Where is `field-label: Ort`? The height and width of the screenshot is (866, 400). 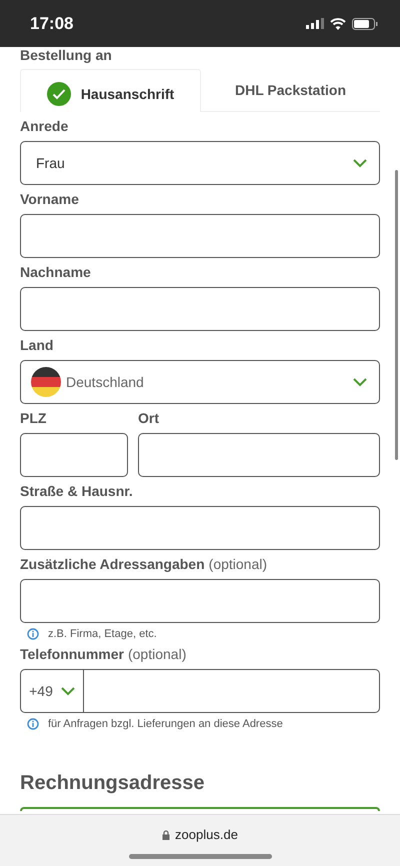
field-label: Ort is located at coordinates (148, 418).